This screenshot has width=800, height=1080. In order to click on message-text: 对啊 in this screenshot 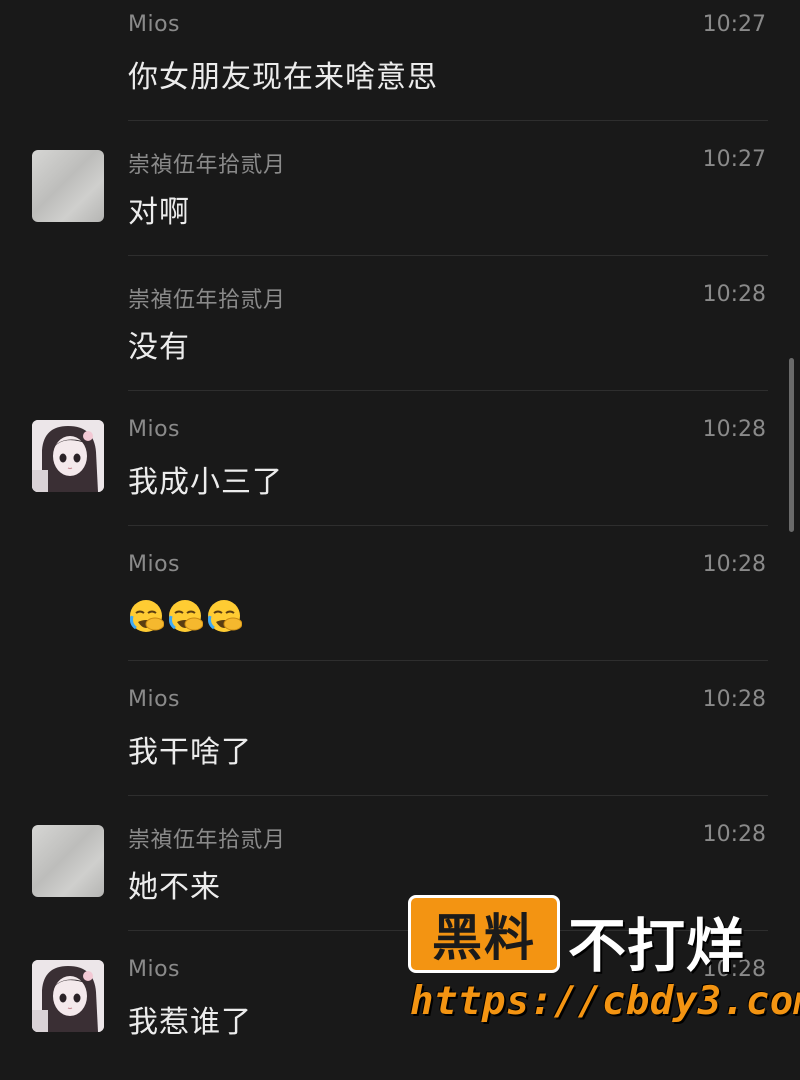, I will do `click(159, 212)`.